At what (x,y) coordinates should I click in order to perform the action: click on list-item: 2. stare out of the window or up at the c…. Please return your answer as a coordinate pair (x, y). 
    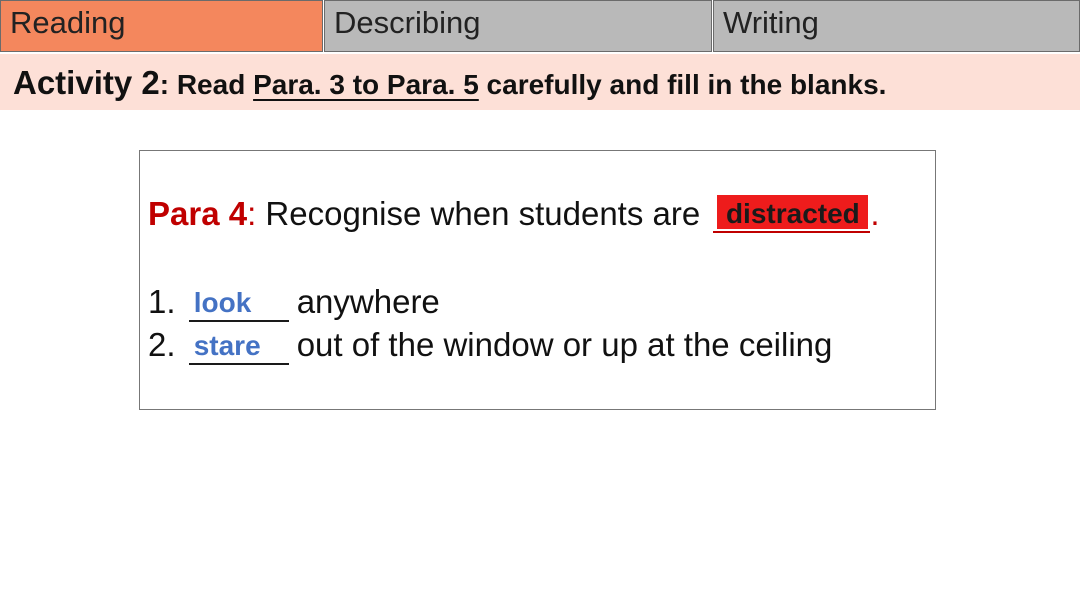
    Looking at the image, I should click on (490, 345).